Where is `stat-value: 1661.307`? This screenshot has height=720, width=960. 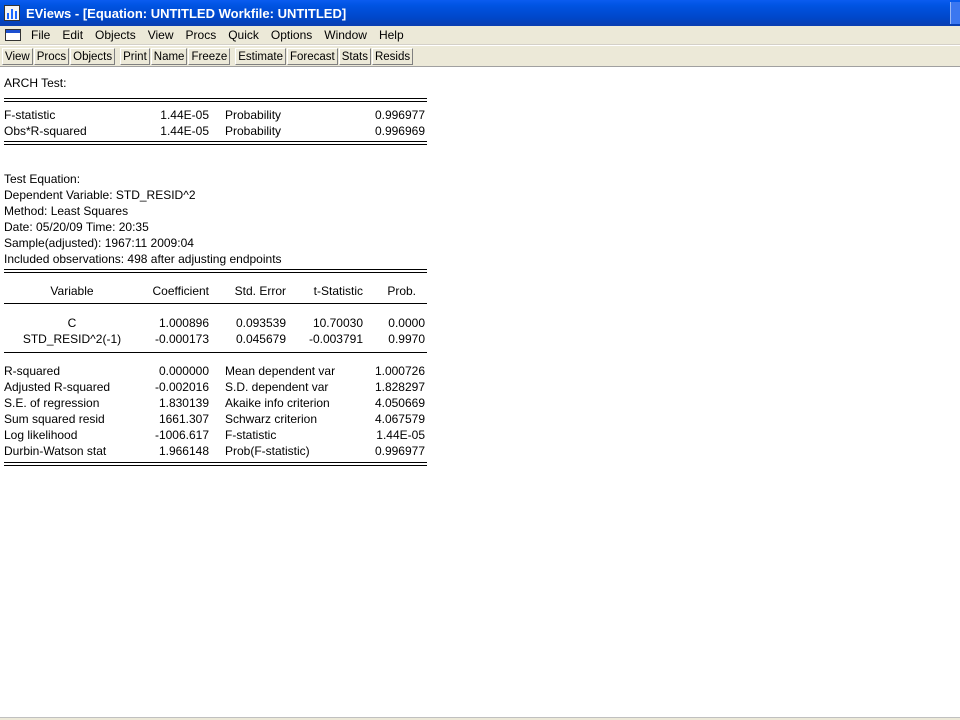 stat-value: 1661.307 is located at coordinates (183, 419).